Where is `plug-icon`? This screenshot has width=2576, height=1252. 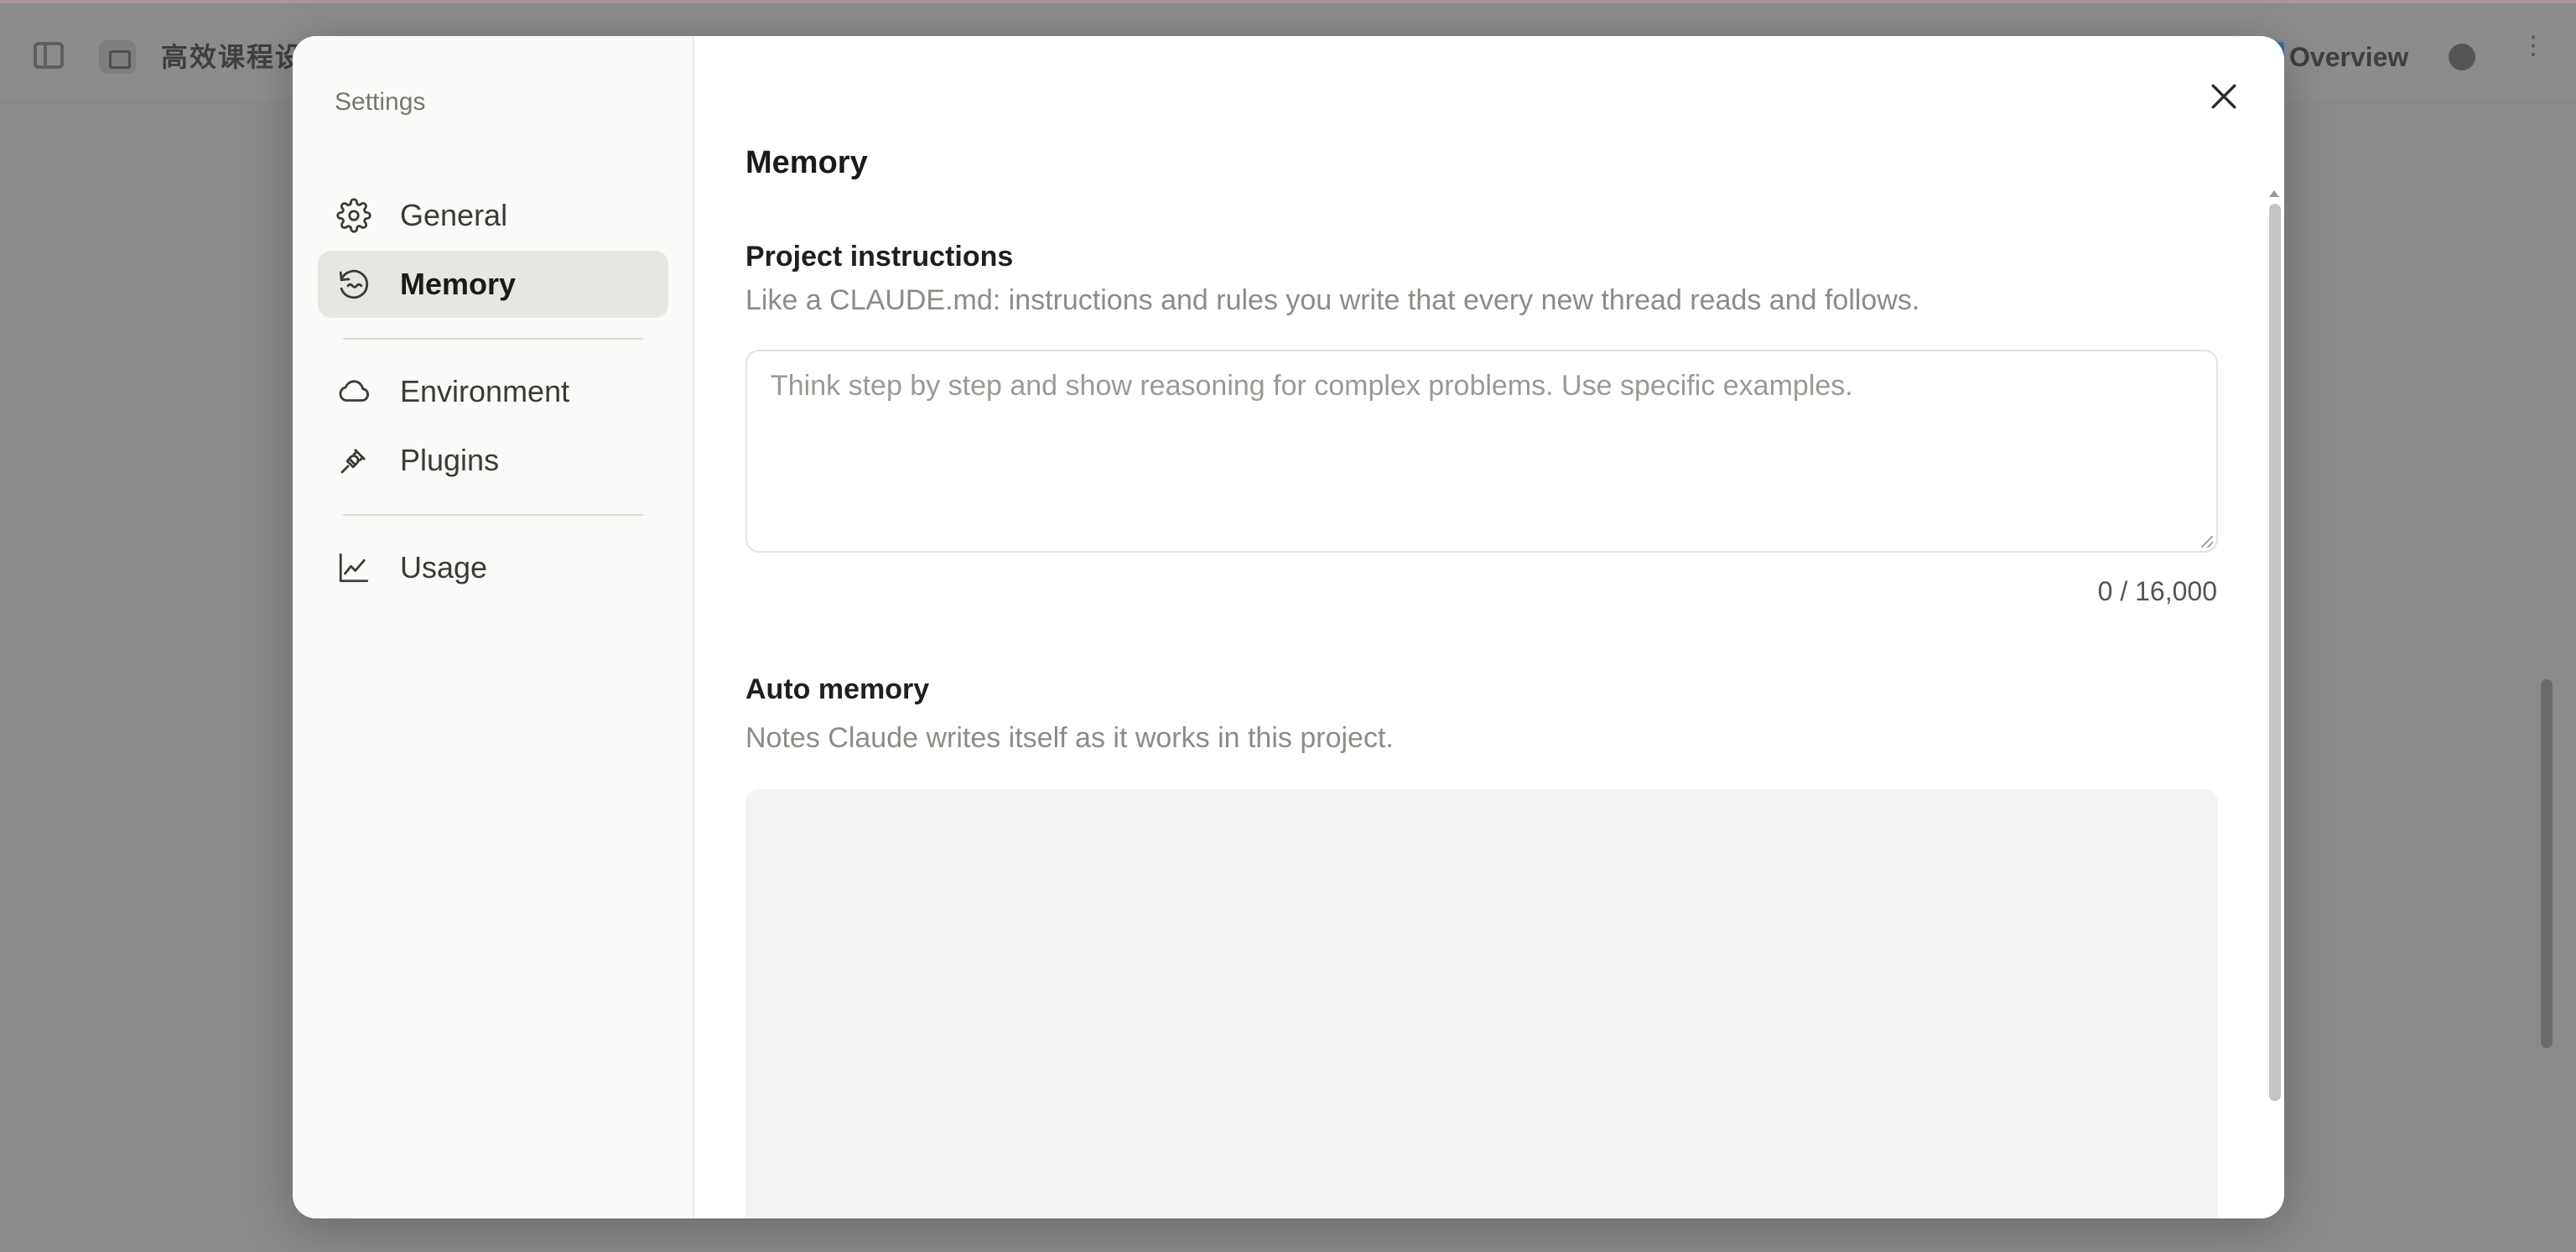
plug-icon is located at coordinates (353, 460).